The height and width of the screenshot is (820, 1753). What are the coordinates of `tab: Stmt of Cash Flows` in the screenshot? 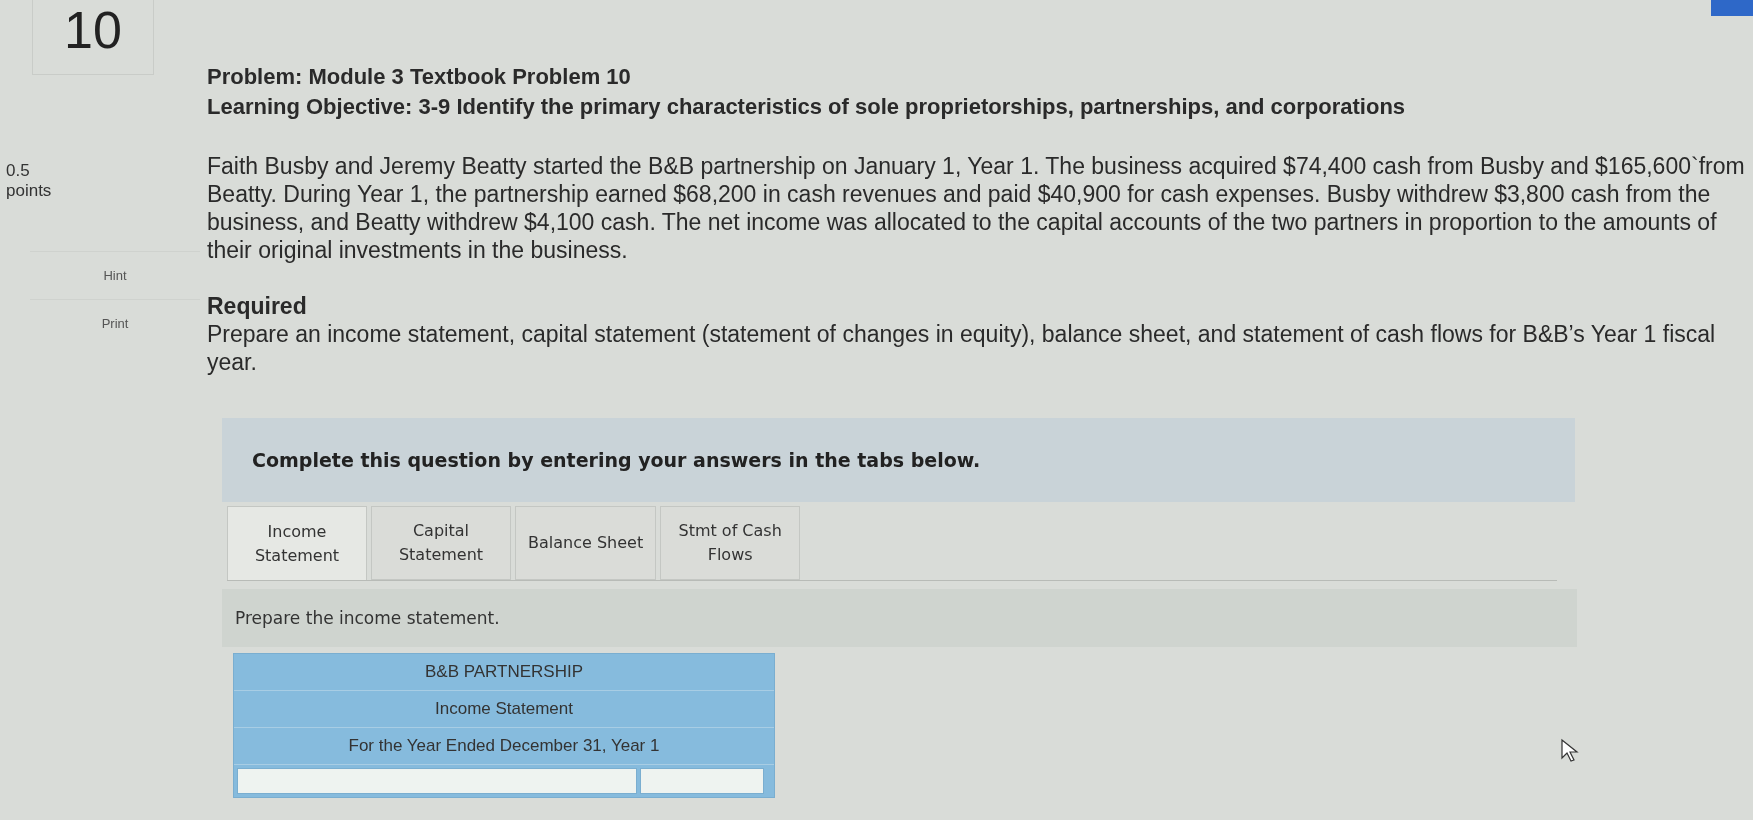 It's located at (730, 543).